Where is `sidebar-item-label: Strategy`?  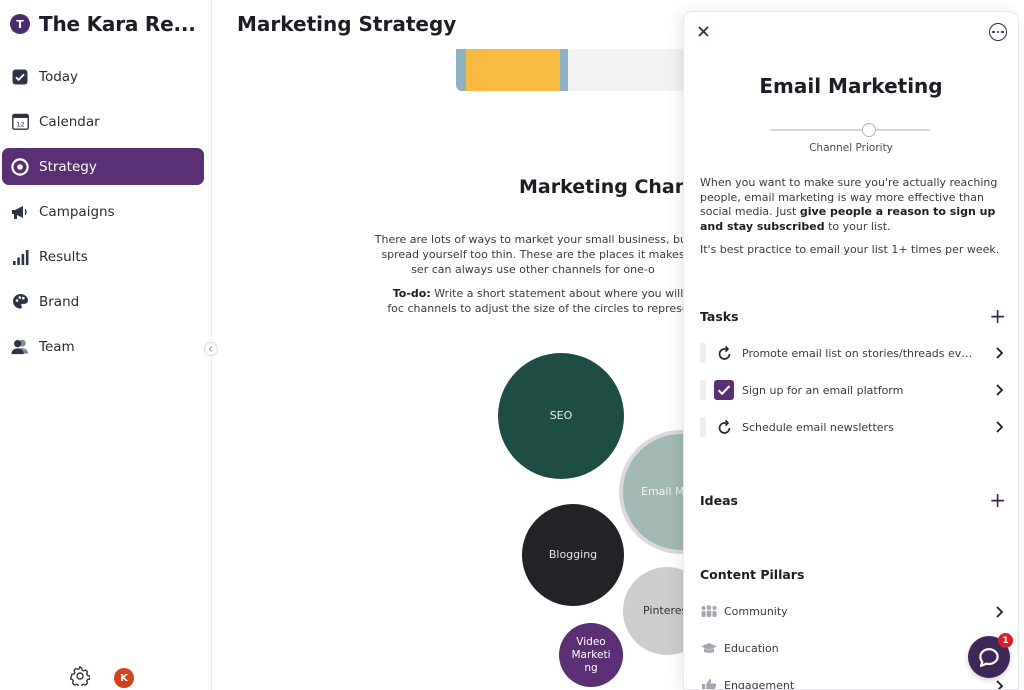 sidebar-item-label: Strategy is located at coordinates (68, 166).